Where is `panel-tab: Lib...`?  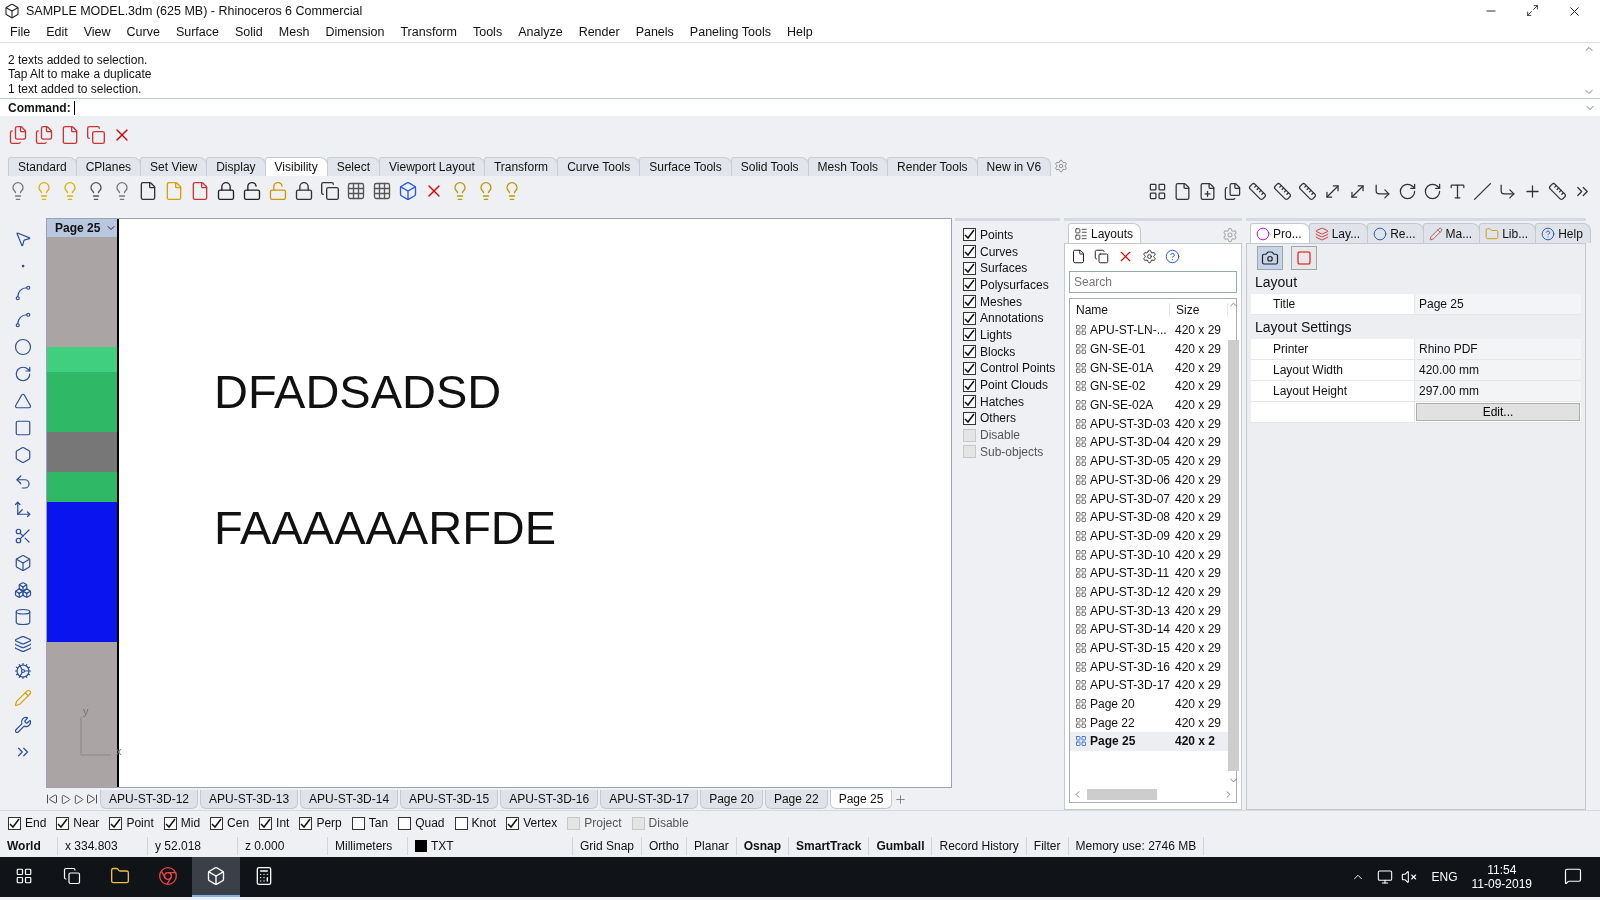 panel-tab: Lib... is located at coordinates (1508, 233).